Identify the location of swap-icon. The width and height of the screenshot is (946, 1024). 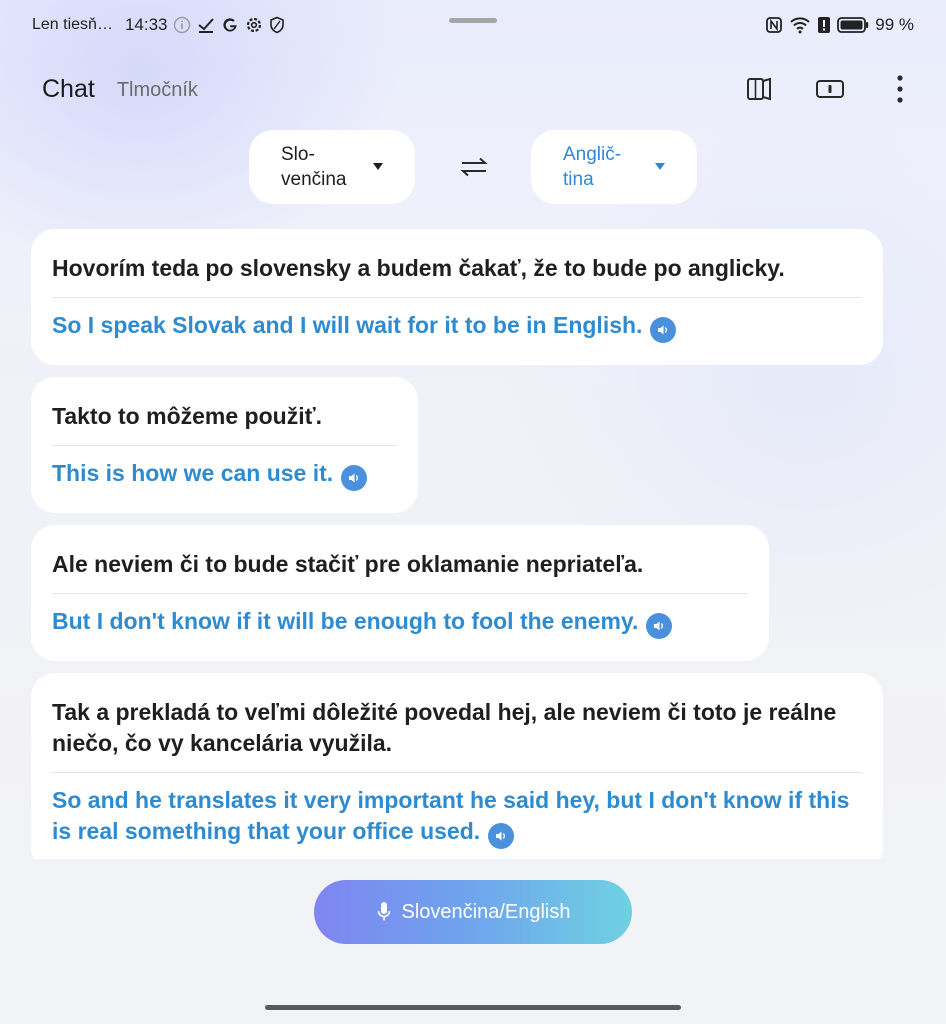
(474, 167).